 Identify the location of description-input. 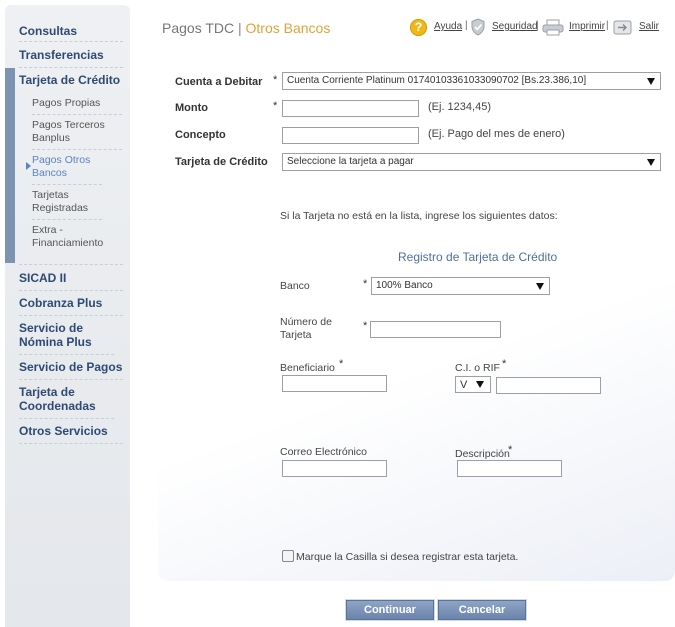
(509, 468).